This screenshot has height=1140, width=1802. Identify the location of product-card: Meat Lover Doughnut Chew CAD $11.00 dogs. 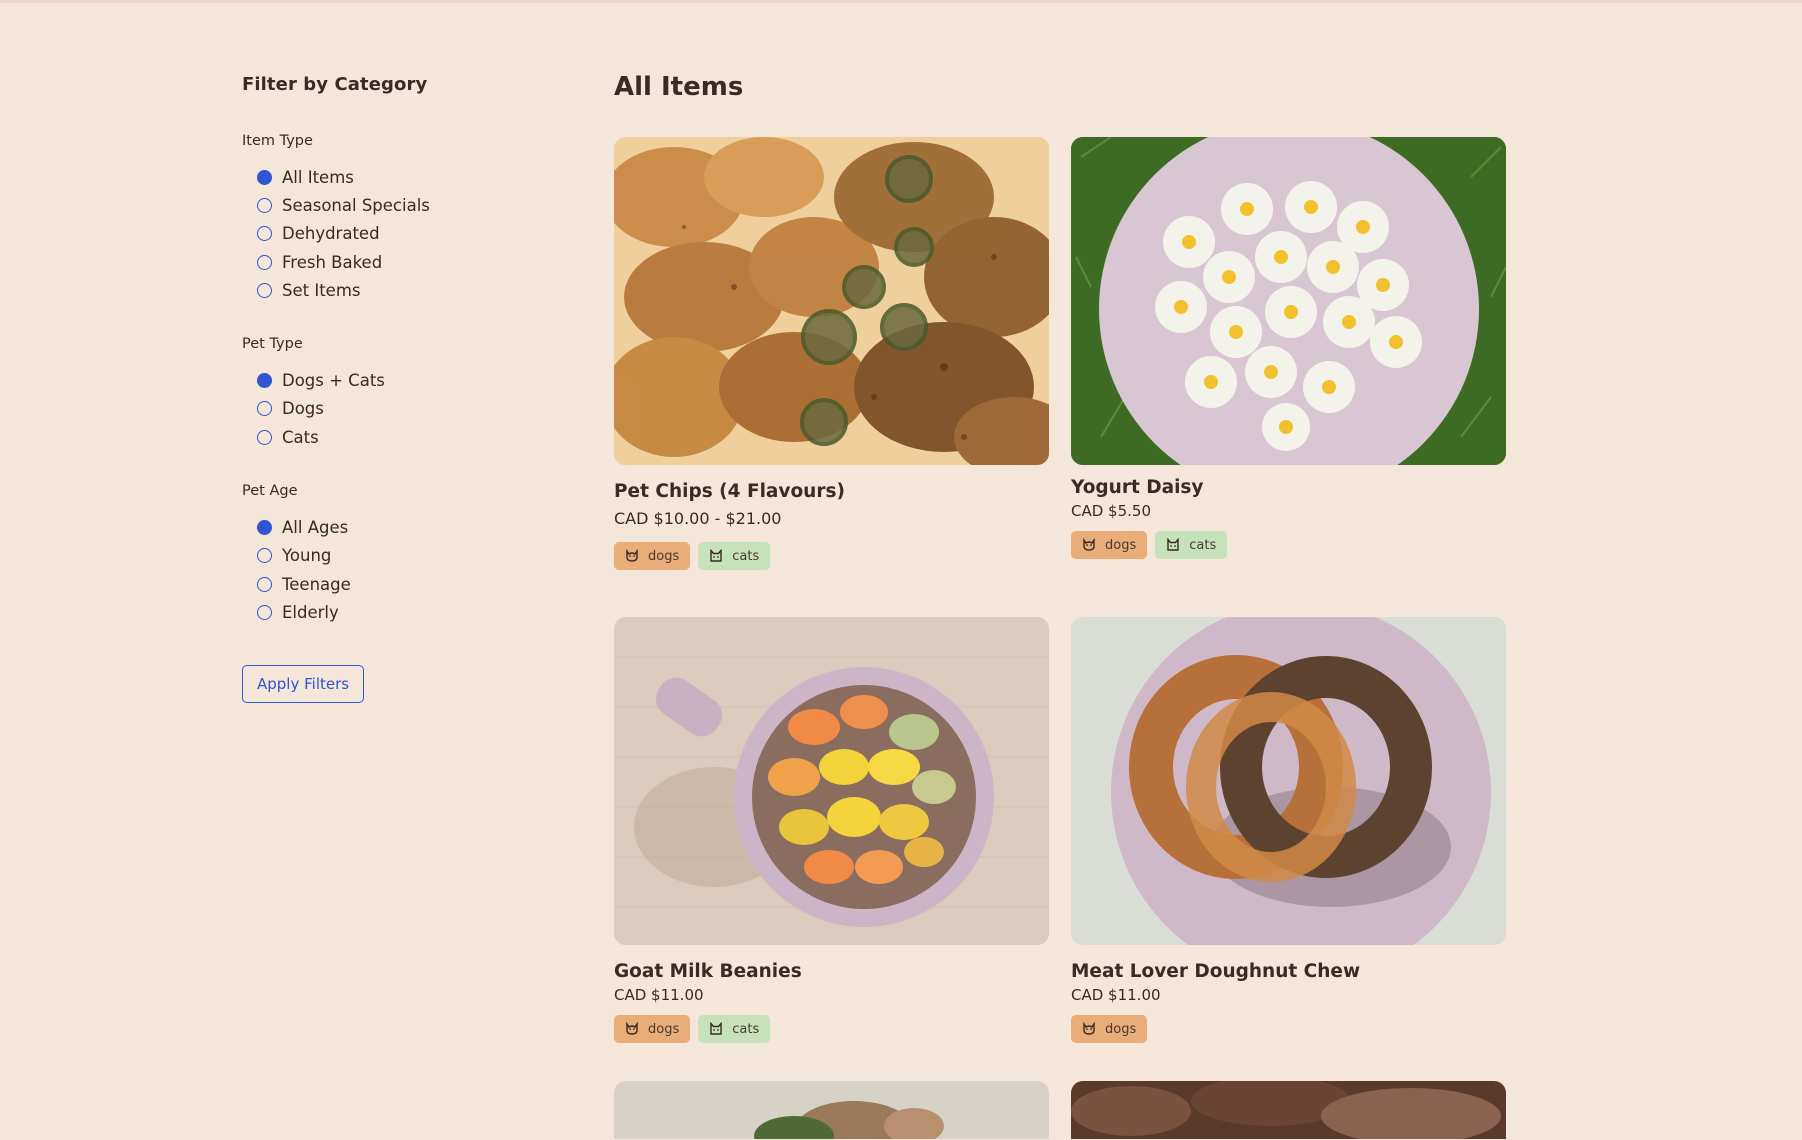
(1288, 830).